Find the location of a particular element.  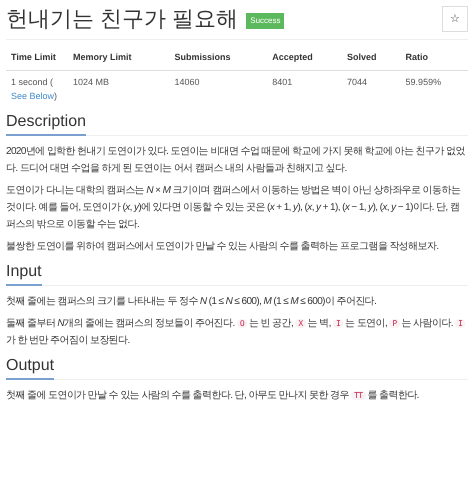

table-cell-text: 1 second ( is located at coordinates (32, 82).